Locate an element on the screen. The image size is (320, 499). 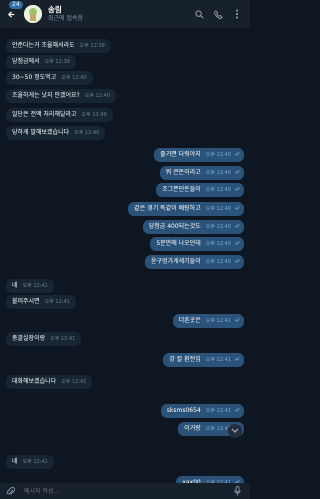
outgoing-message: 당첨금 400되는것도 오후 12:40 ✓✓ is located at coordinates (193, 227).